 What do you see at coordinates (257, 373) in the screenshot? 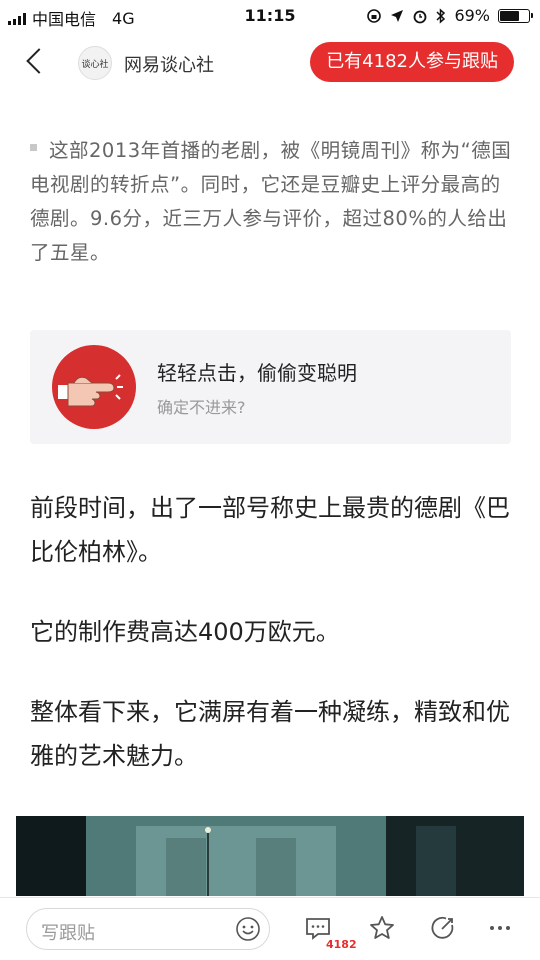
I see `promo-title: 轻轻点击，偷偷变聪明` at bounding box center [257, 373].